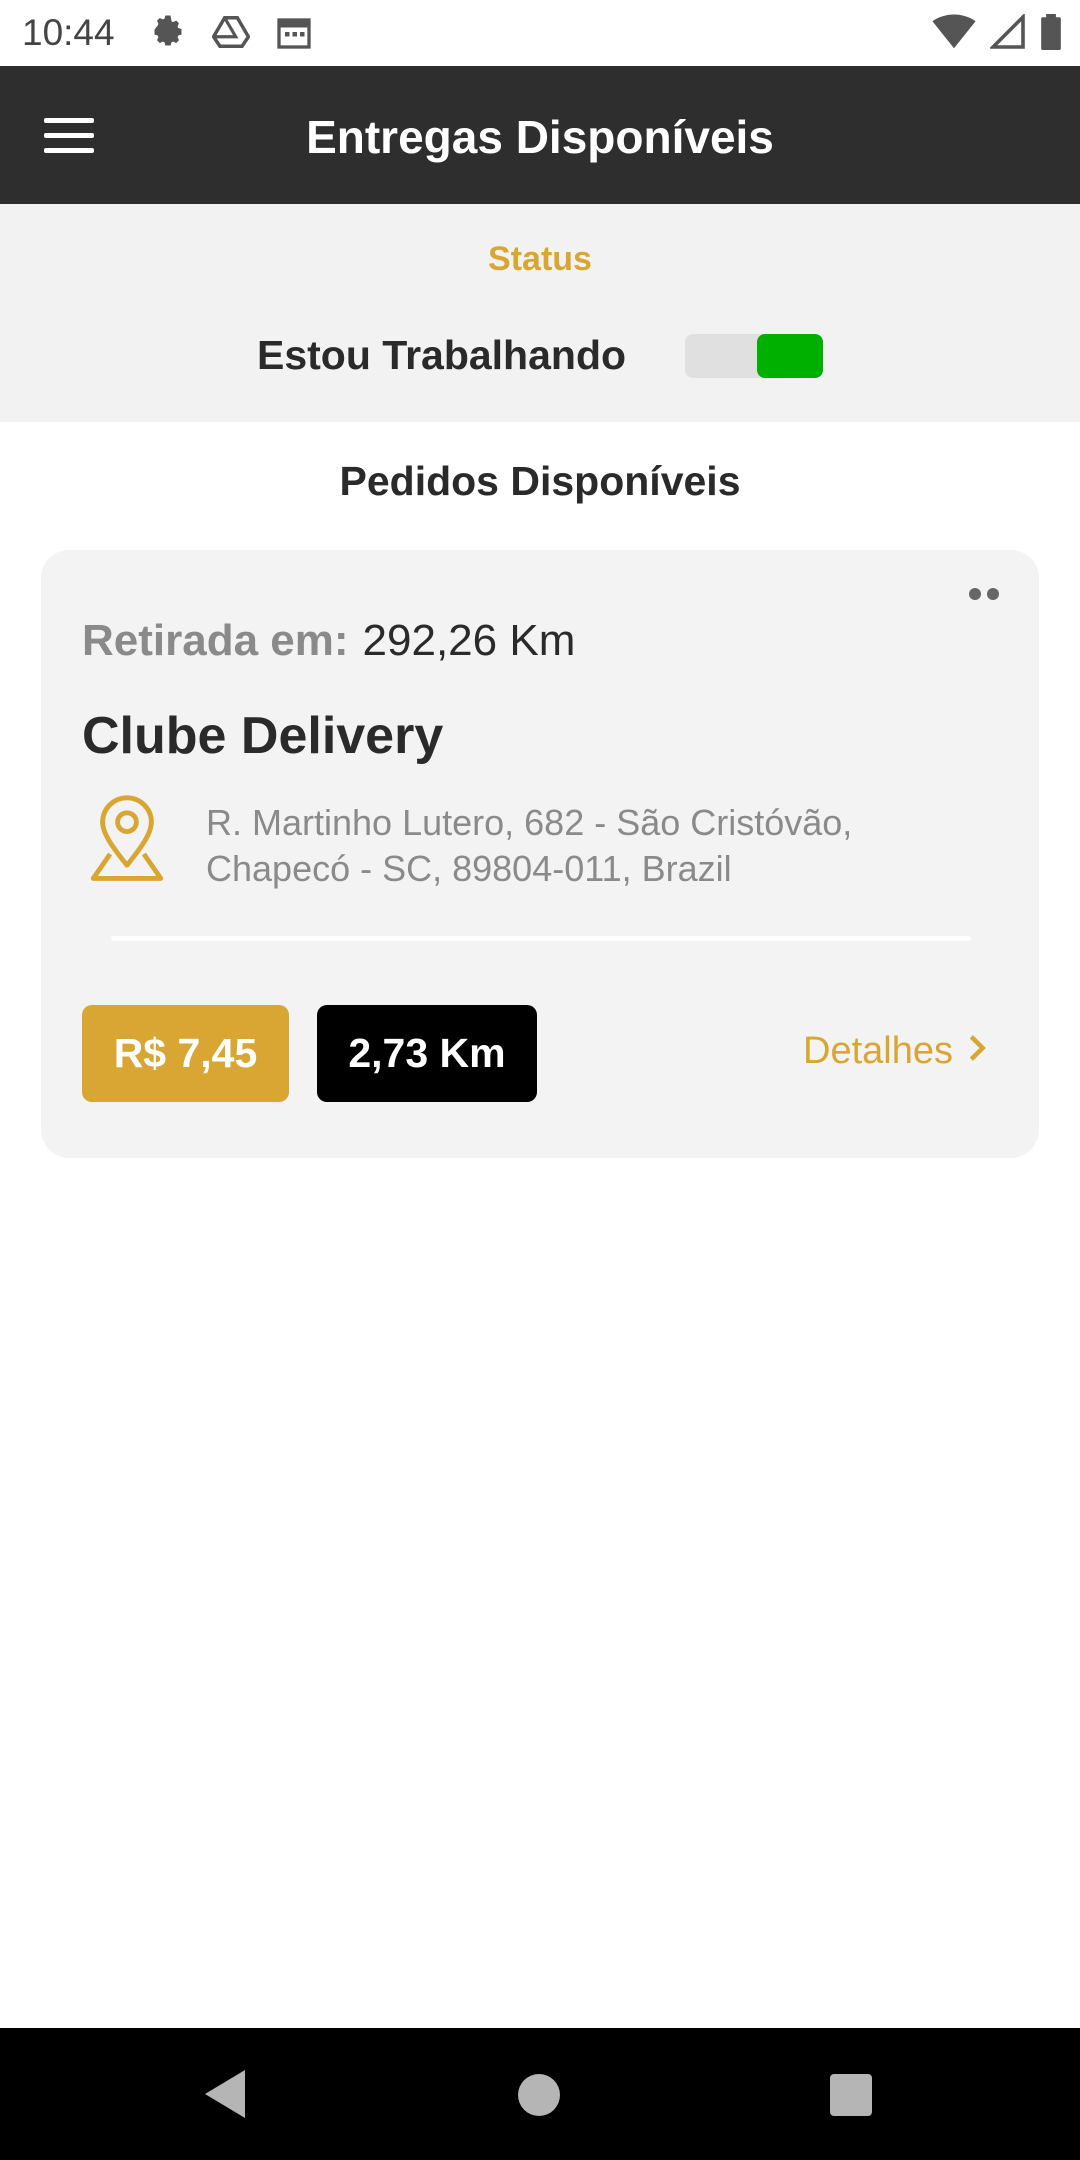 Image resolution: width=1080 pixels, height=2160 pixels. I want to click on calendar-icon, so click(294, 34).